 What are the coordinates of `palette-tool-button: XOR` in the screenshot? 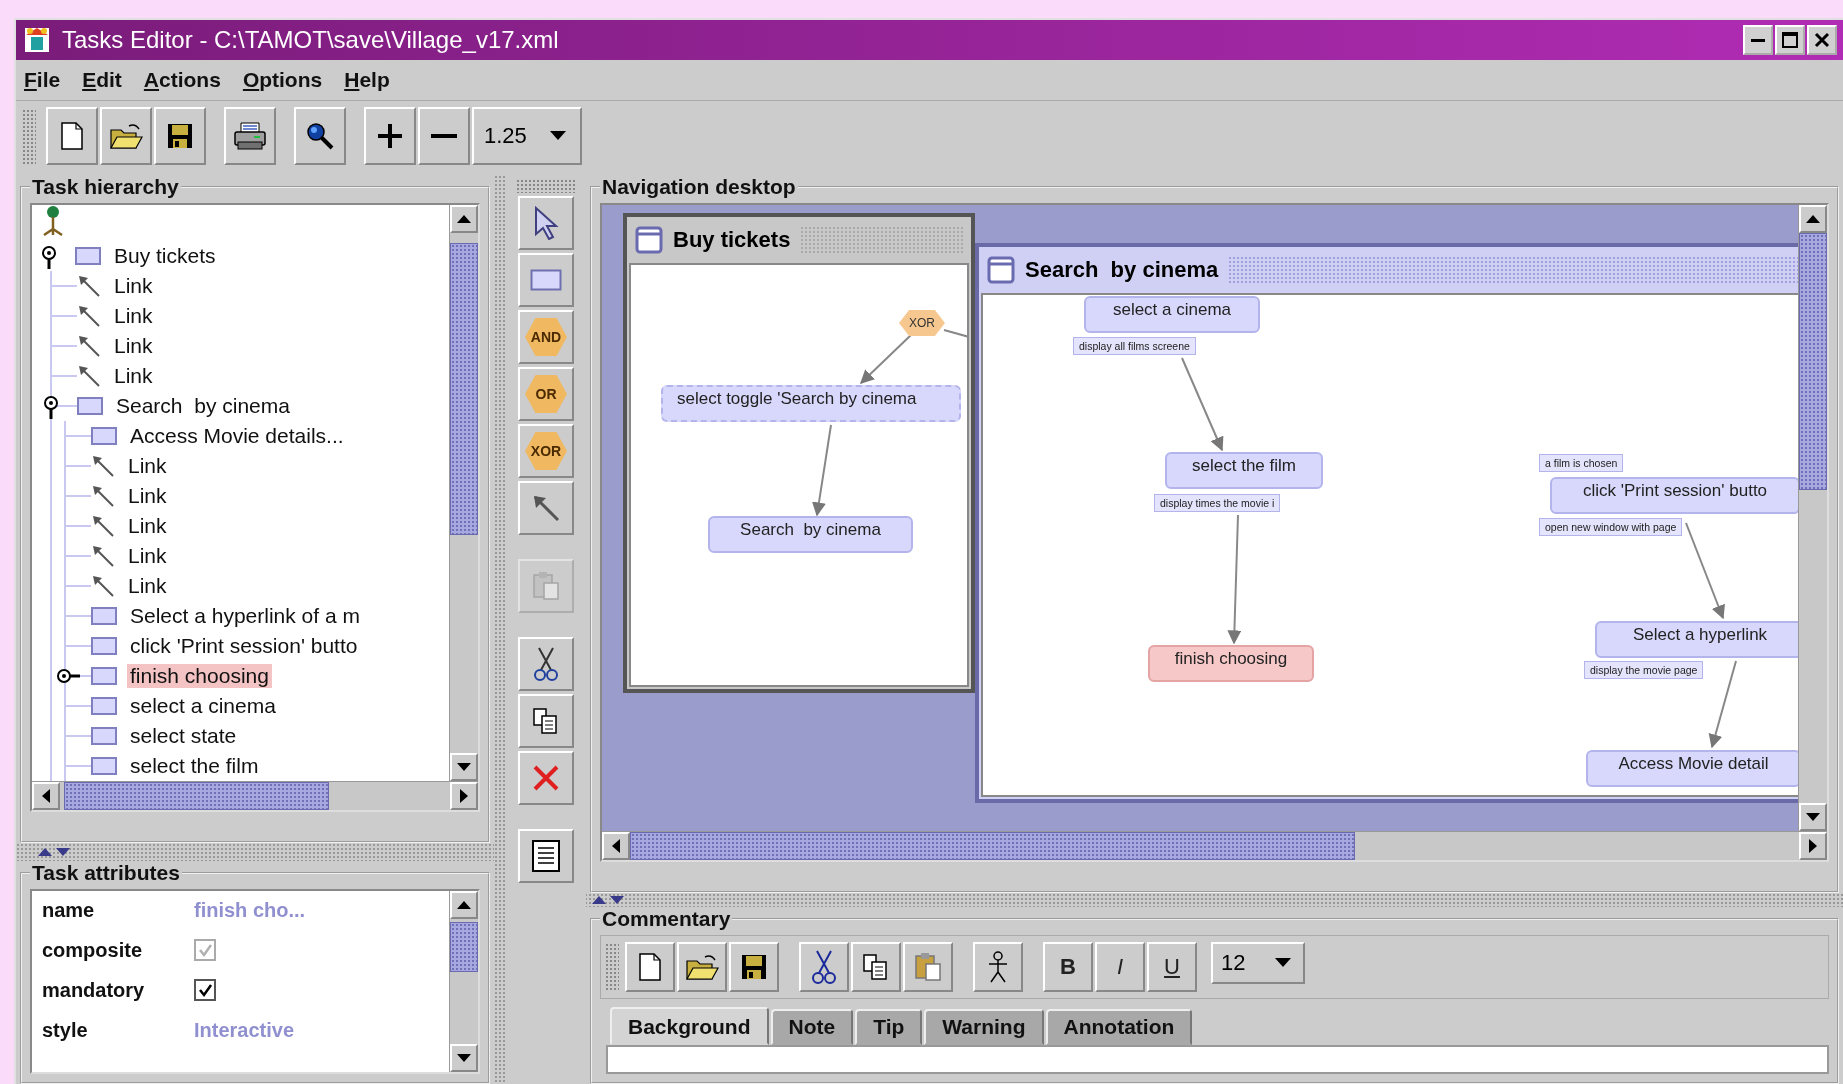 It's located at (546, 451).